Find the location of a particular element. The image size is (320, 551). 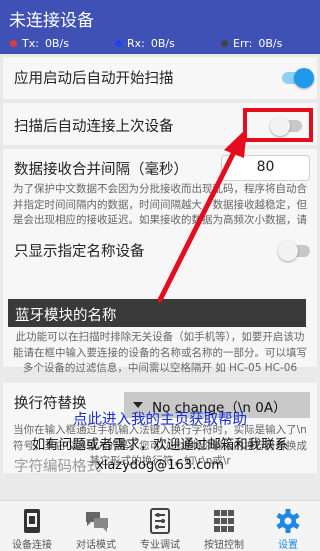

device-icon is located at coordinates (32, 521).